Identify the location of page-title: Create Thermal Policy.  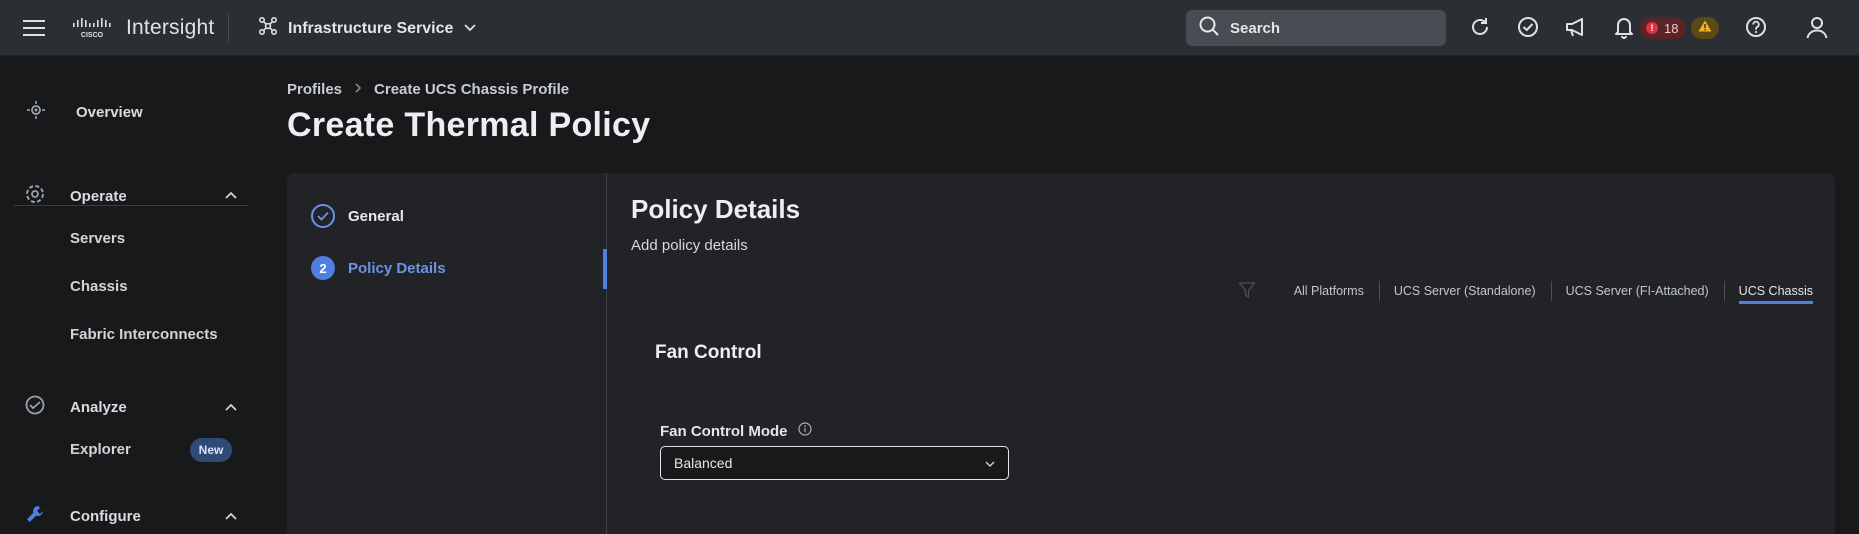
(469, 125).